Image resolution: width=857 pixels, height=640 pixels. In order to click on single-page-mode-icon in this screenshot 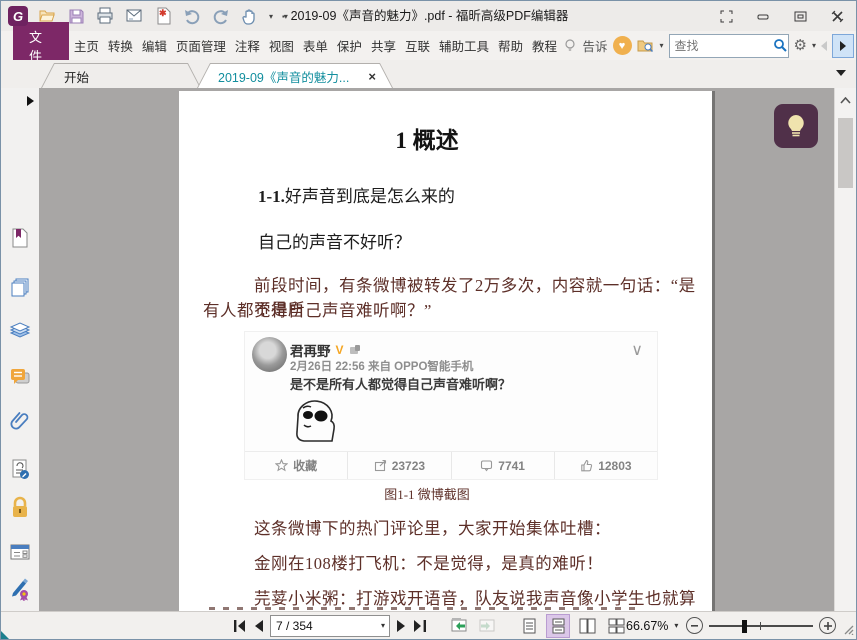, I will do `click(529, 626)`.